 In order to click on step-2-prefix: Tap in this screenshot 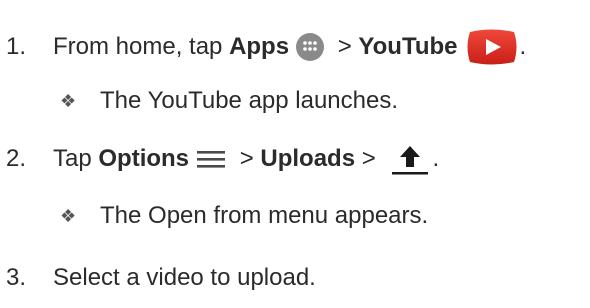, I will do `click(76, 158)`.